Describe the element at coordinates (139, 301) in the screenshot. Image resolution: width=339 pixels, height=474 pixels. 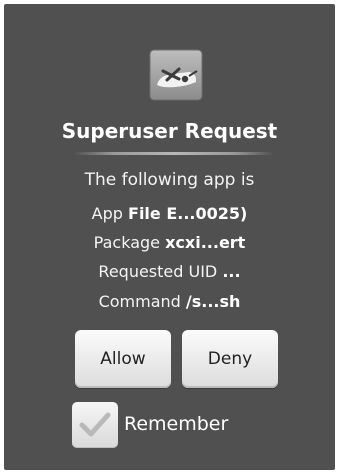
I see `command-label: Command` at that location.